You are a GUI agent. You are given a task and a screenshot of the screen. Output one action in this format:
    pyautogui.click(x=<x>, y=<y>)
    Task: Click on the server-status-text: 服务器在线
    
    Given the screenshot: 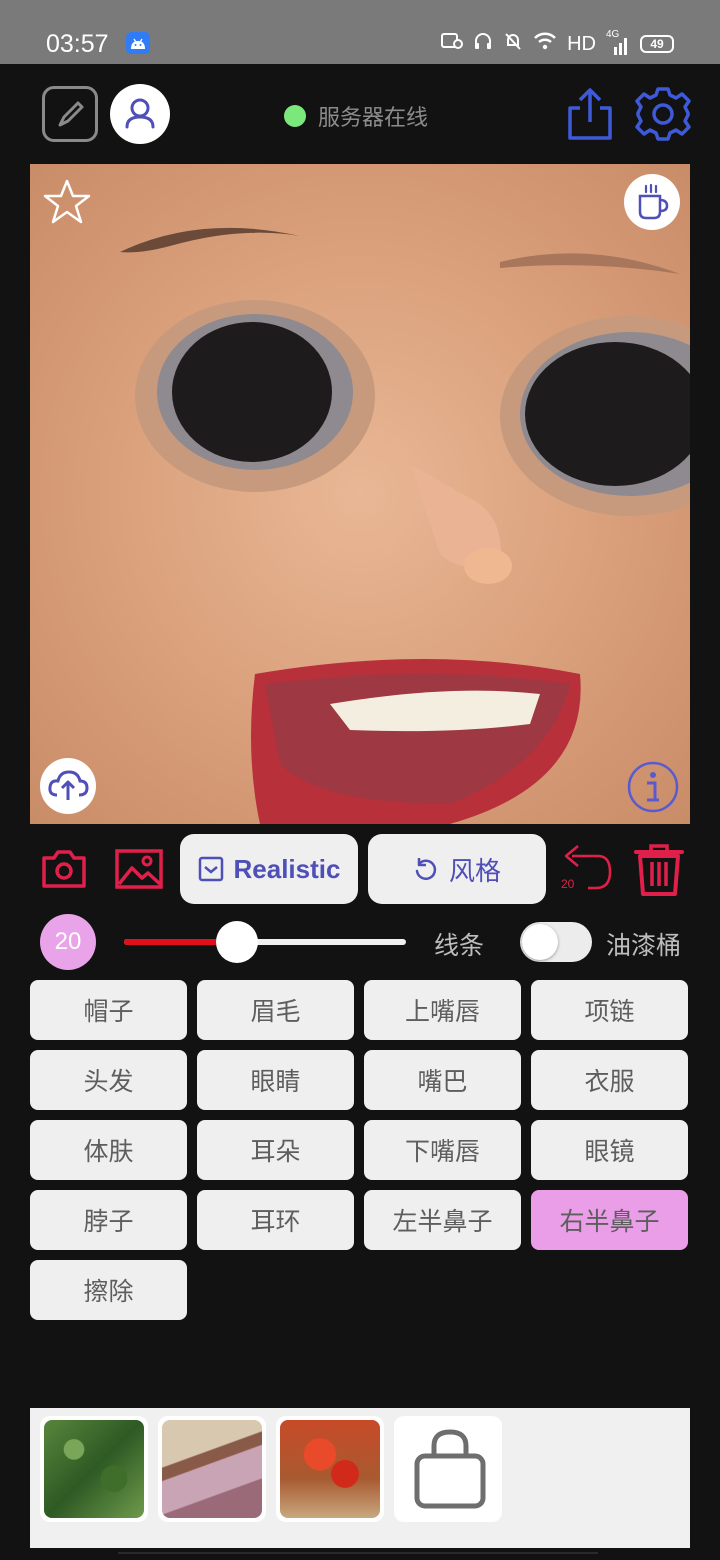 What is the action you would take?
    pyautogui.click(x=373, y=118)
    